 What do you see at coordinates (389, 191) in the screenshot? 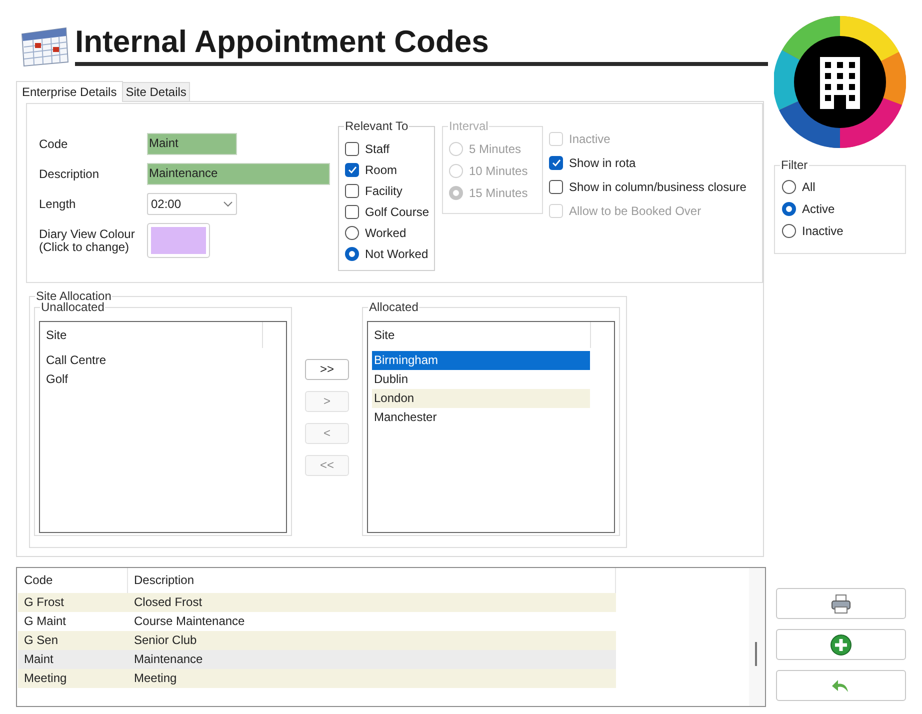
I see `checkbox-option: Facility` at bounding box center [389, 191].